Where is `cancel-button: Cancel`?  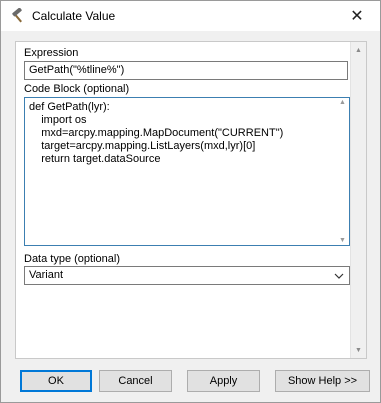 cancel-button: Cancel is located at coordinates (135, 381).